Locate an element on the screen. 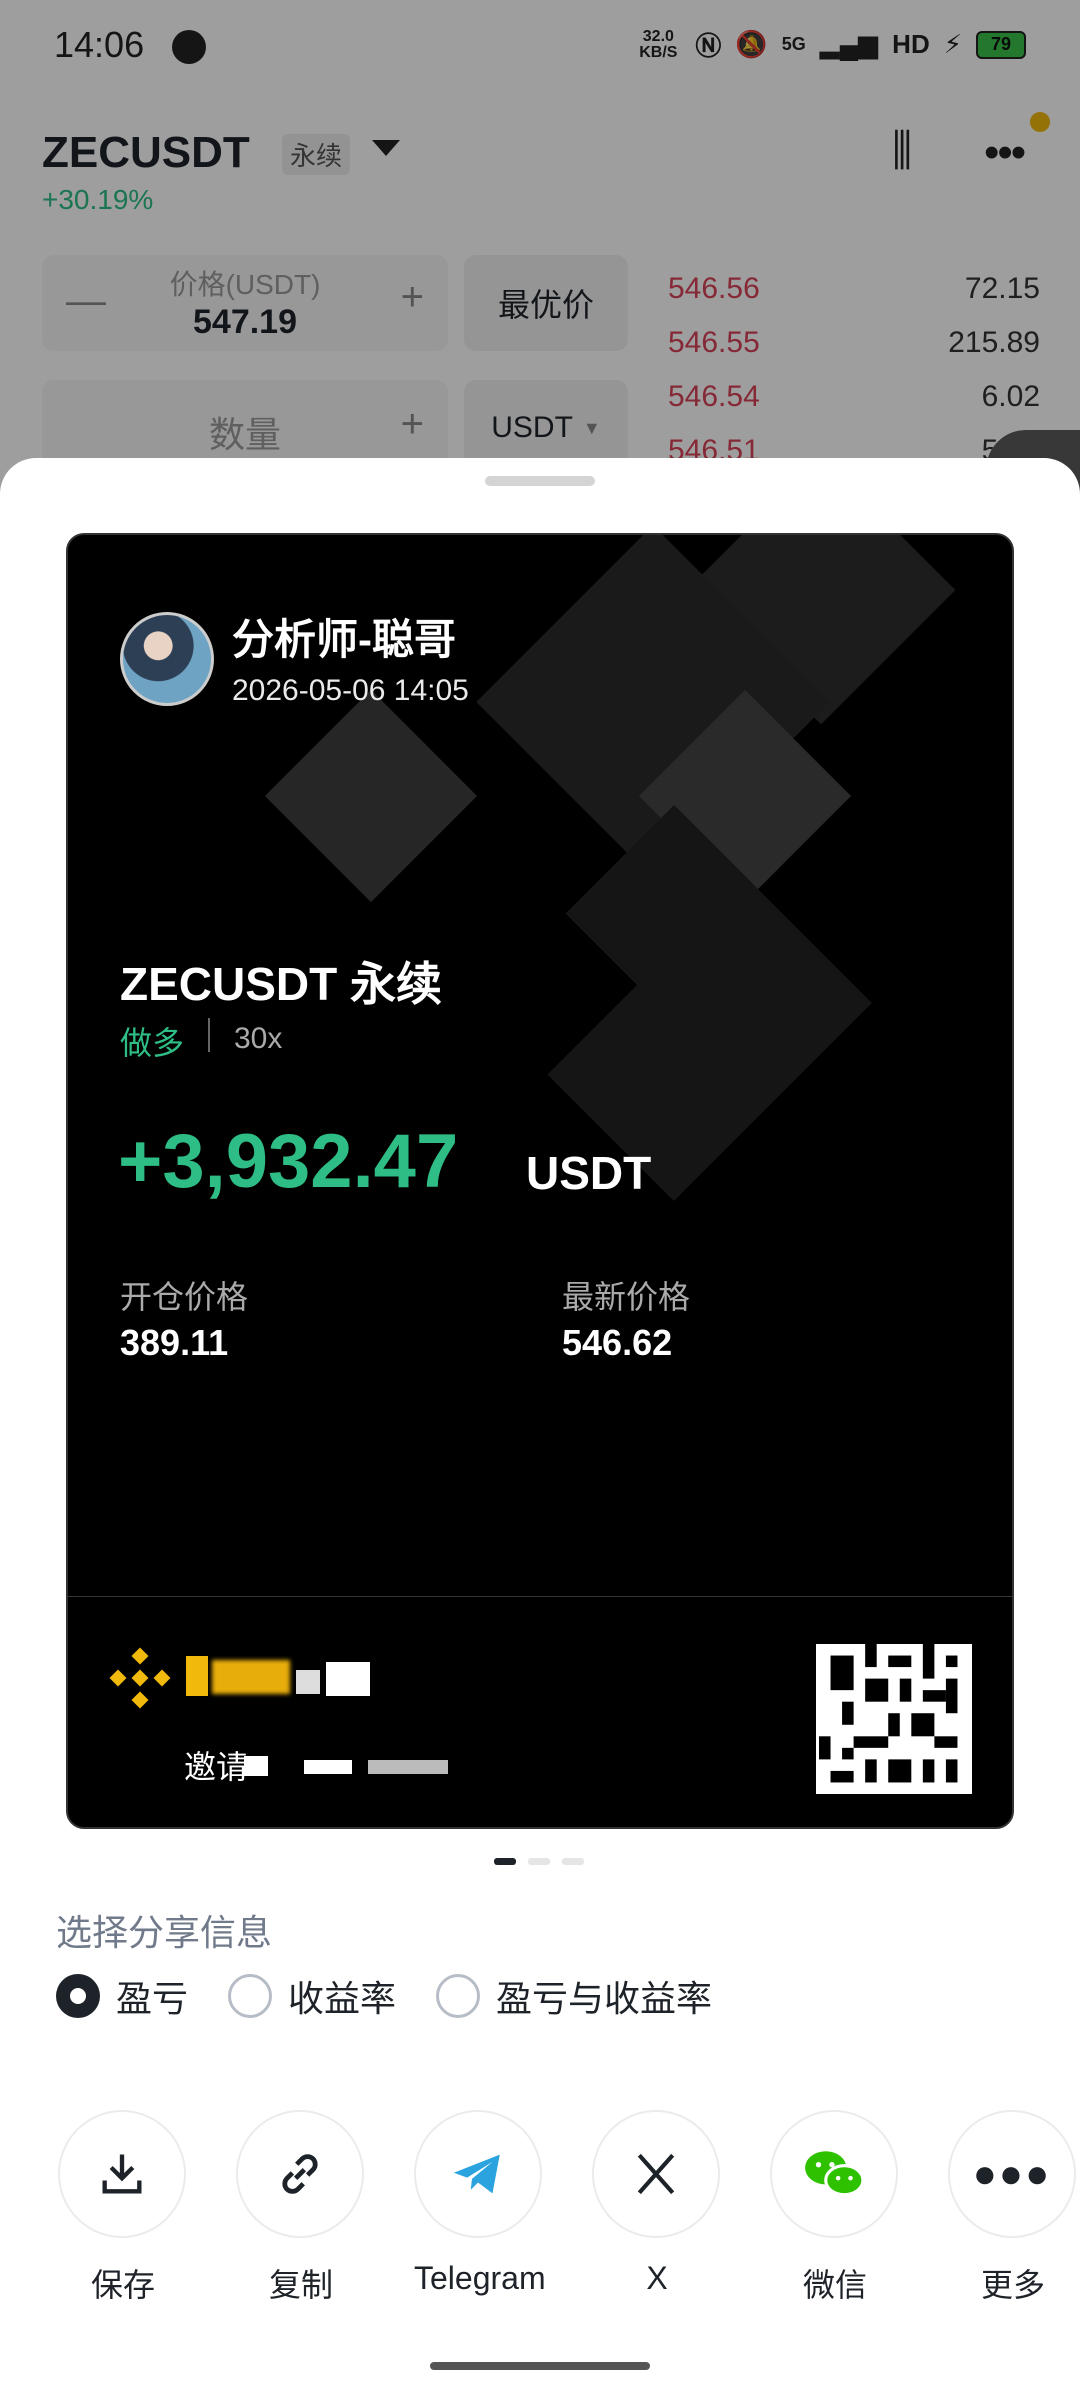  username: 分析师-聪哥 is located at coordinates (344, 639).